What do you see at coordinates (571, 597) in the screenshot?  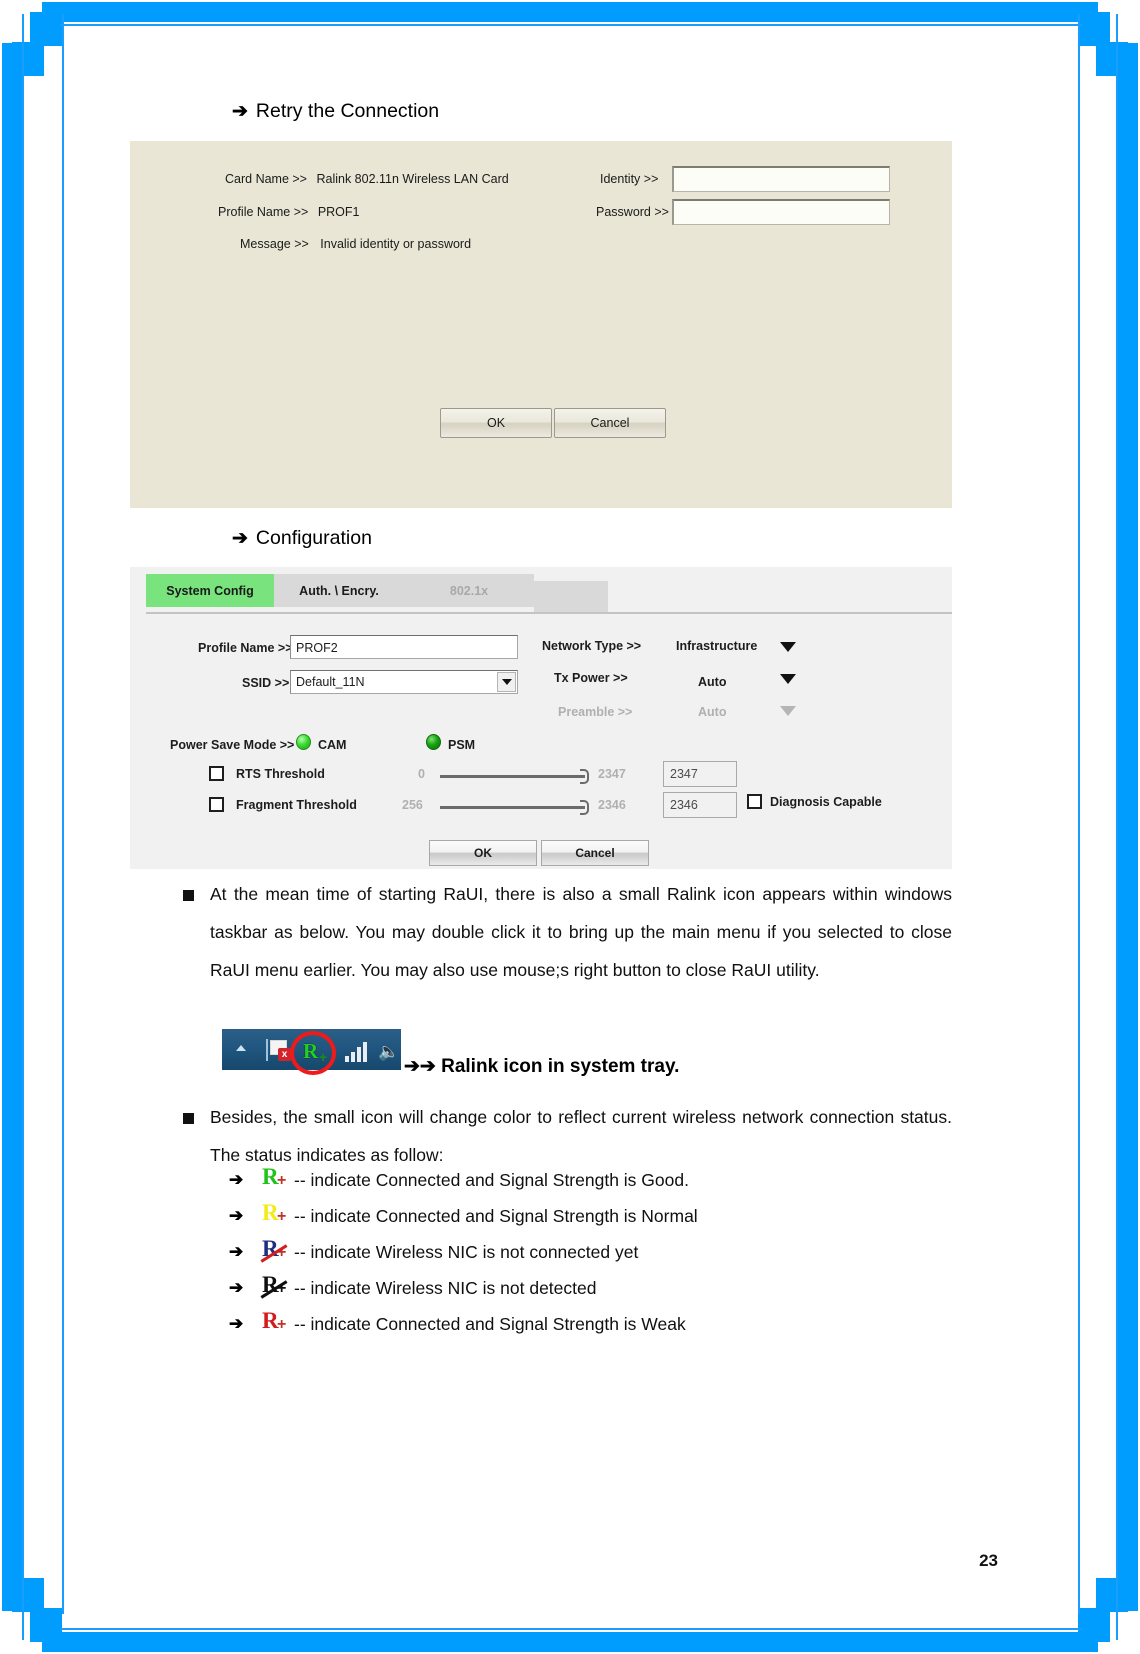 I see `tab-bar-filler` at bounding box center [571, 597].